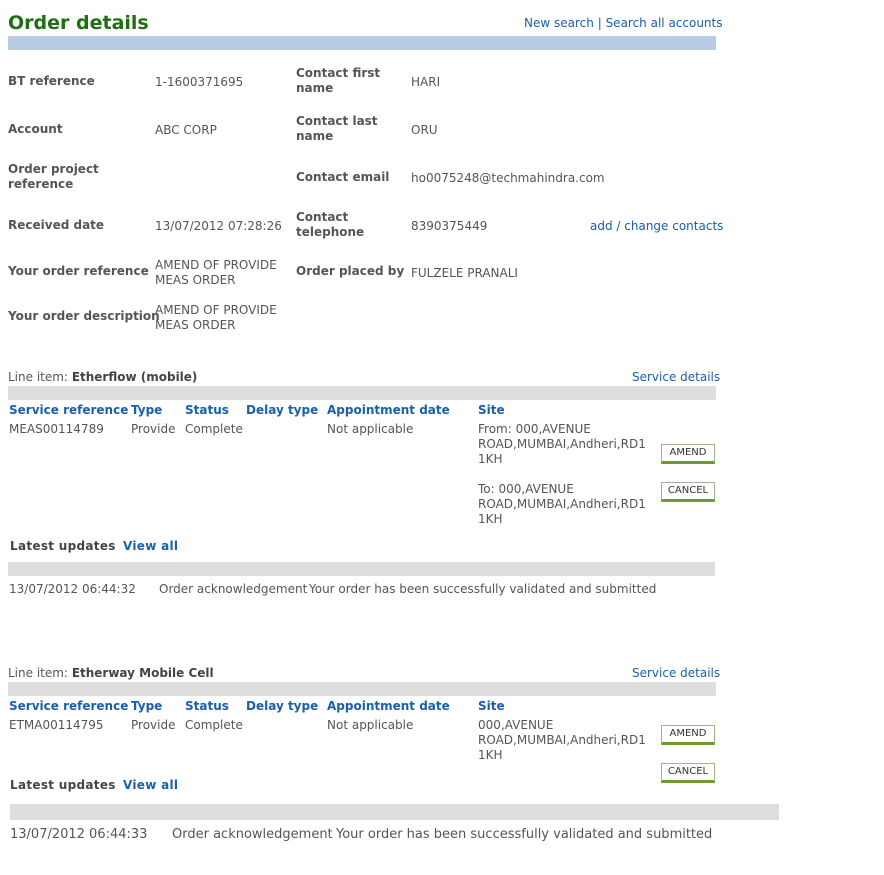 The width and height of the screenshot is (884, 875). I want to click on your-order-description-label: Your order description, so click(84, 316).